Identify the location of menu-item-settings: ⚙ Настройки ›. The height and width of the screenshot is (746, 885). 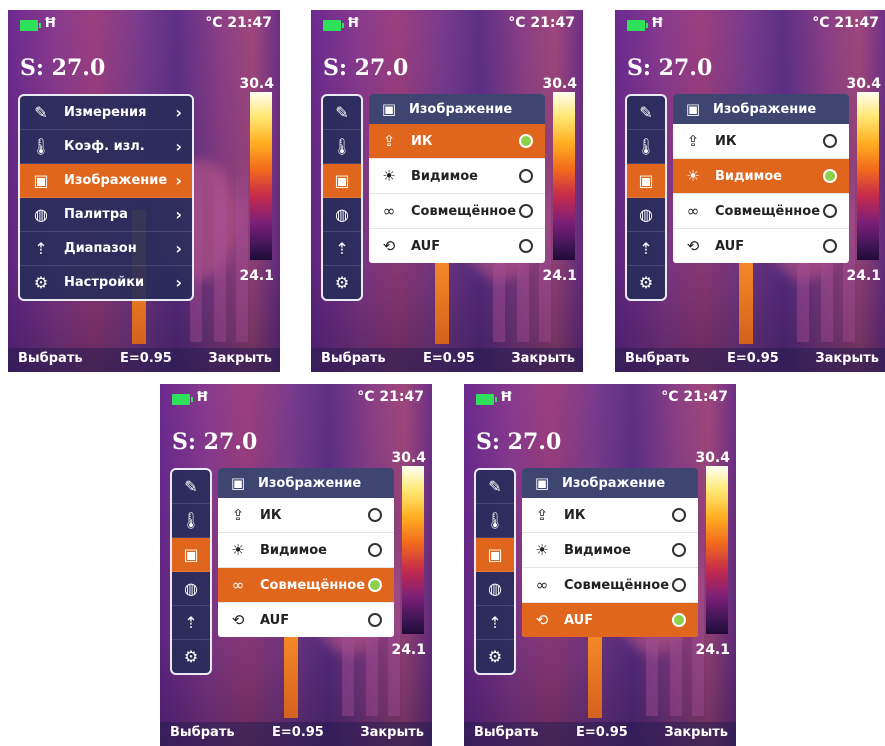
(106, 282).